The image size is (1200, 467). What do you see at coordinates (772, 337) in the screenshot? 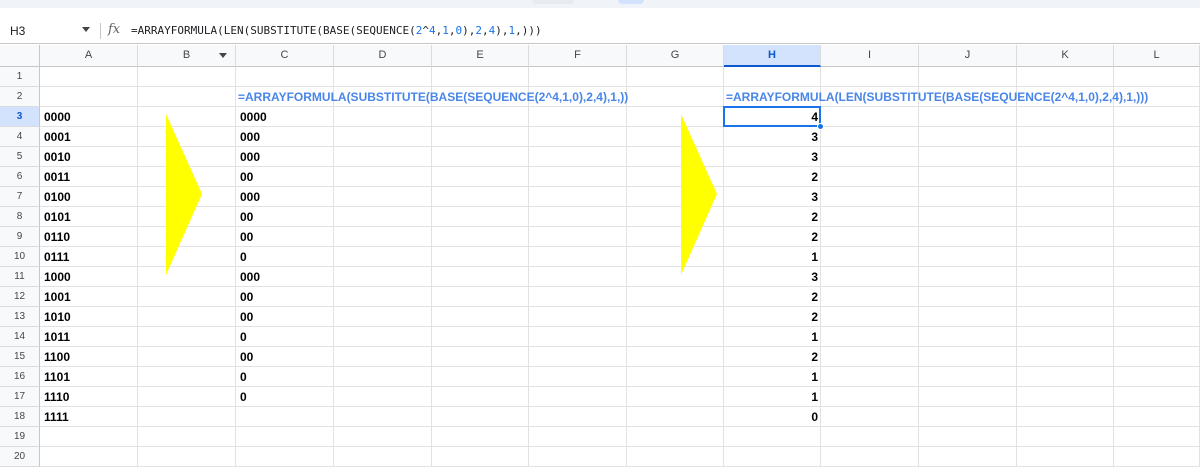
I see `cell-h14: 1` at bounding box center [772, 337].